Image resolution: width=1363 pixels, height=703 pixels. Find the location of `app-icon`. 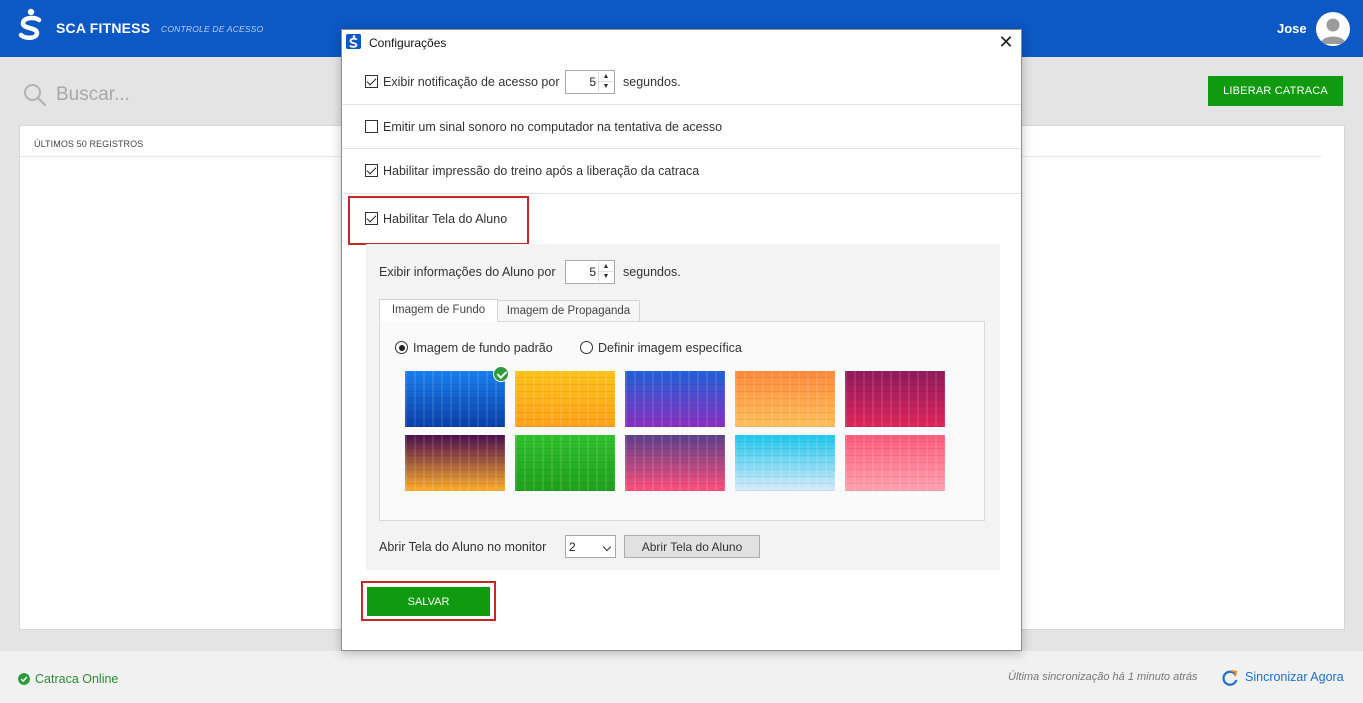

app-icon is located at coordinates (353, 41).